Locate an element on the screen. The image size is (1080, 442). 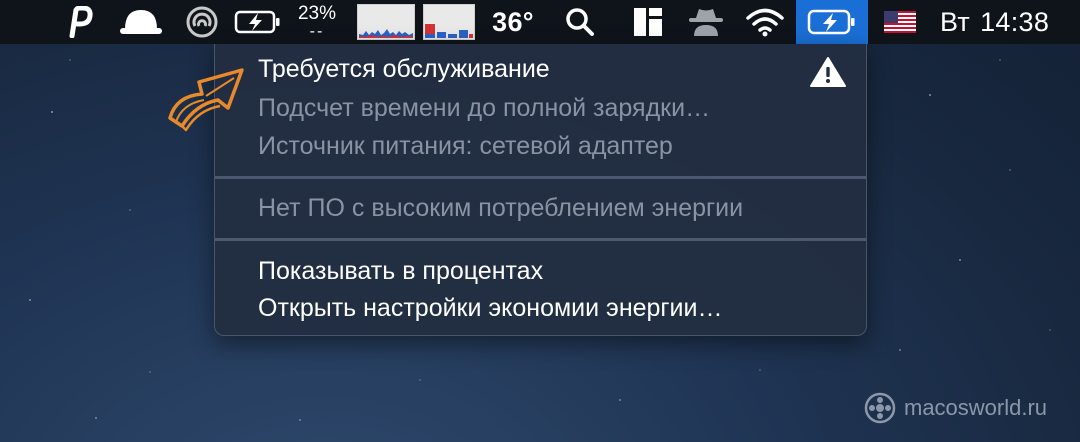
macosworld-logo-icon is located at coordinates (880, 408).